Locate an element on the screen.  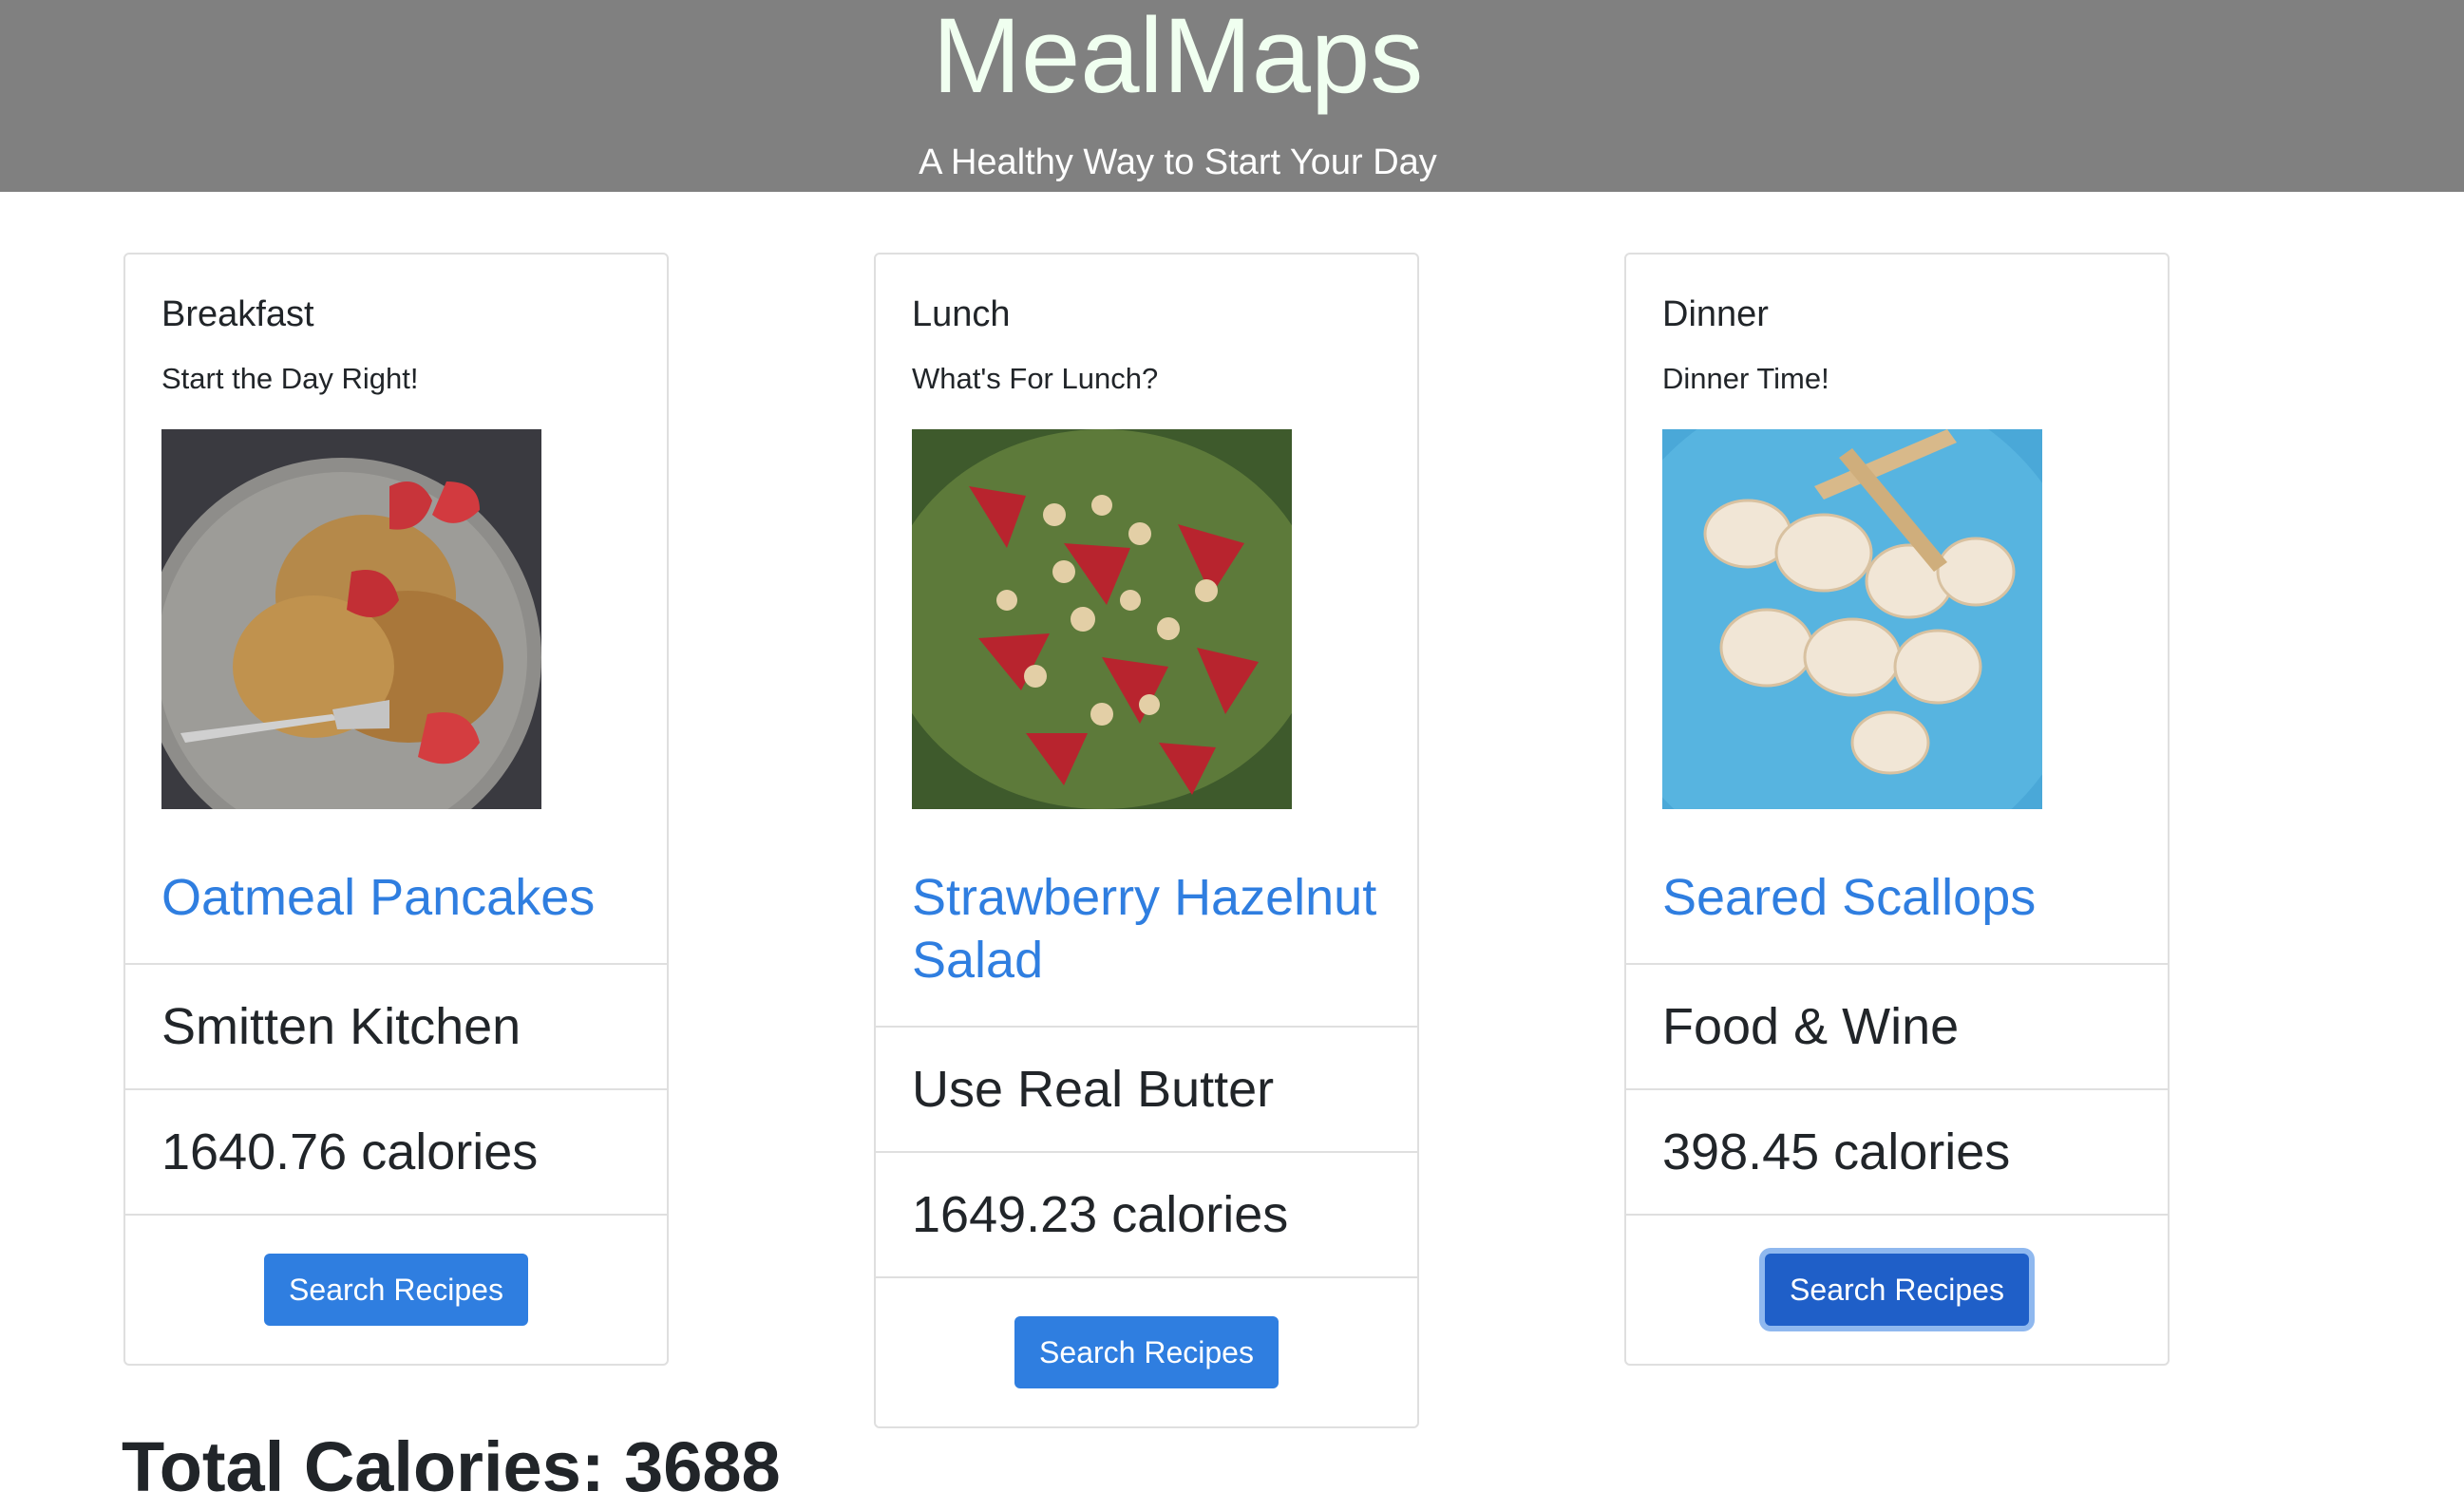
card-title: Lunch is located at coordinates (961, 314).